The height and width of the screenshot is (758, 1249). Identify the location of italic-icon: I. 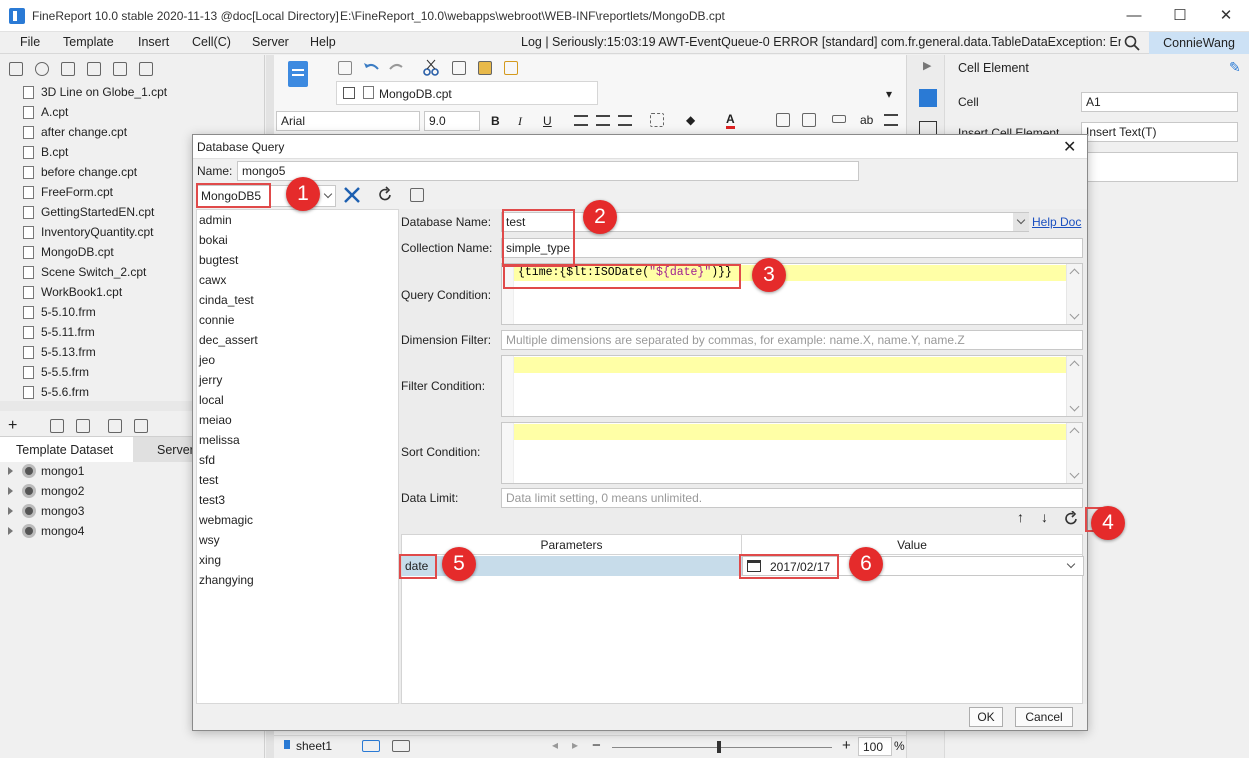
(520, 121).